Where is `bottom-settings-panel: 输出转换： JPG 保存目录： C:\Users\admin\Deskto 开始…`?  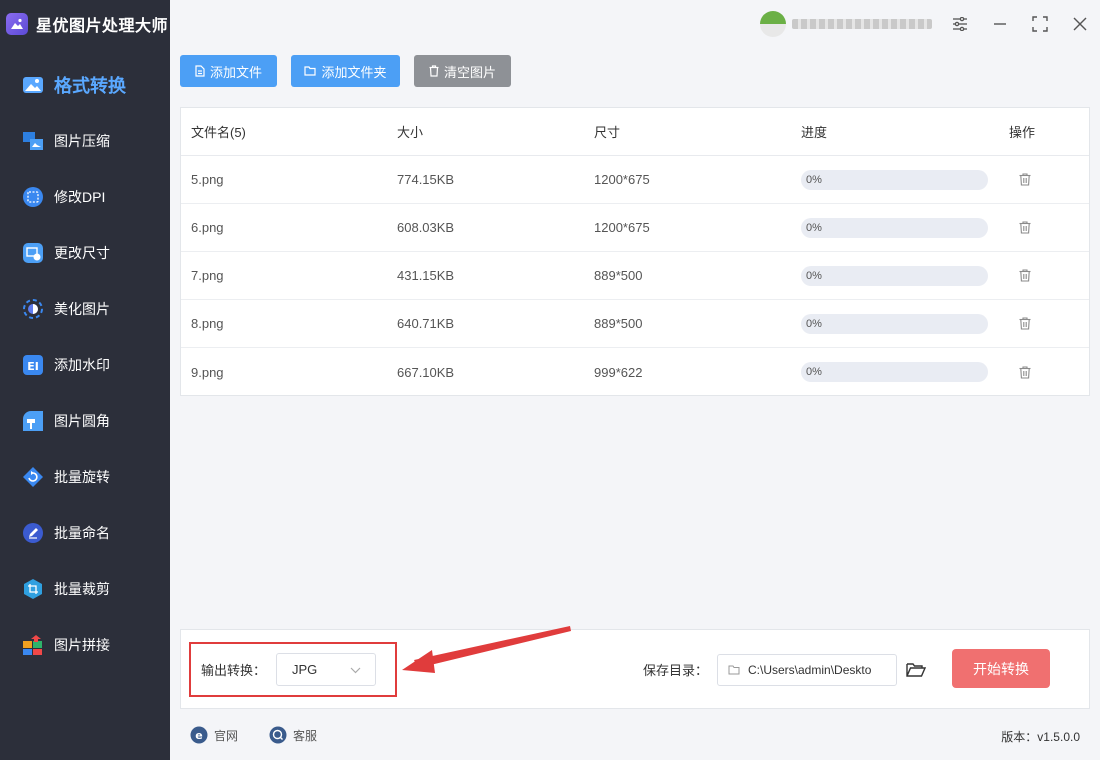
bottom-settings-panel: 输出转换： JPG 保存目录： C:\Users\admin\Deskto 开始… is located at coordinates (635, 669).